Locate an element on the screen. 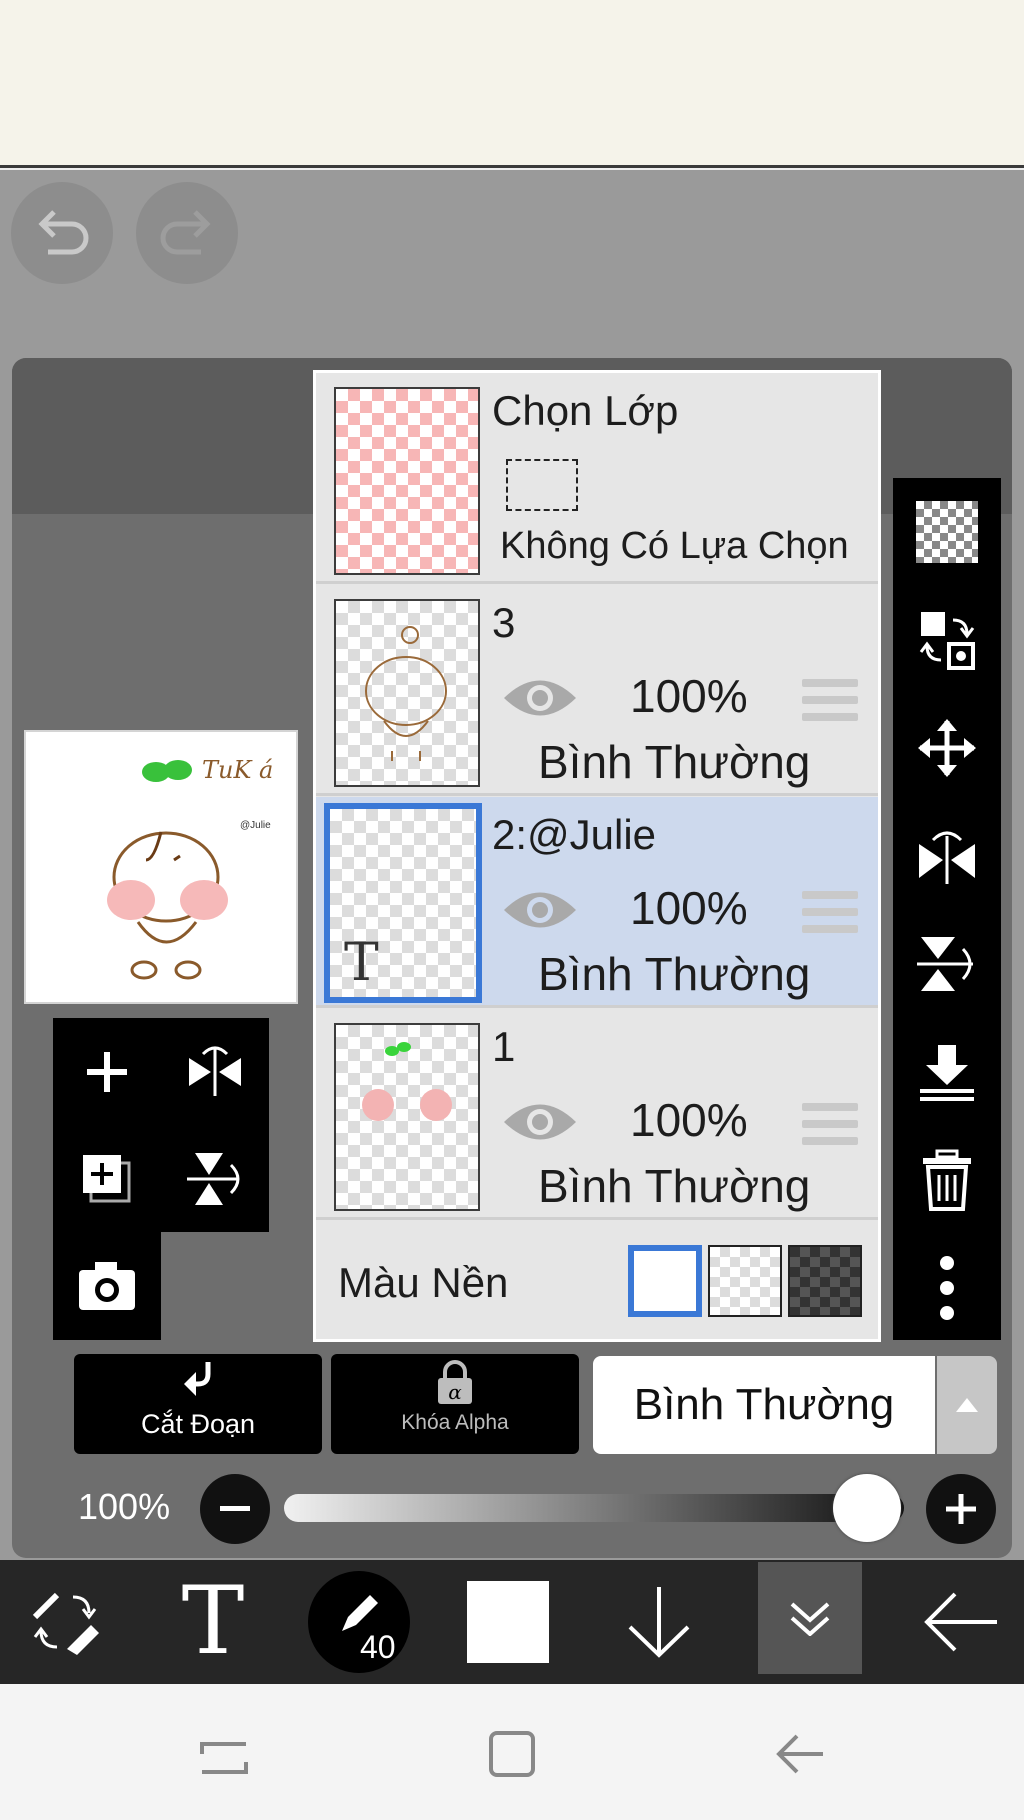  add-layer-icon is located at coordinates (107, 1071).